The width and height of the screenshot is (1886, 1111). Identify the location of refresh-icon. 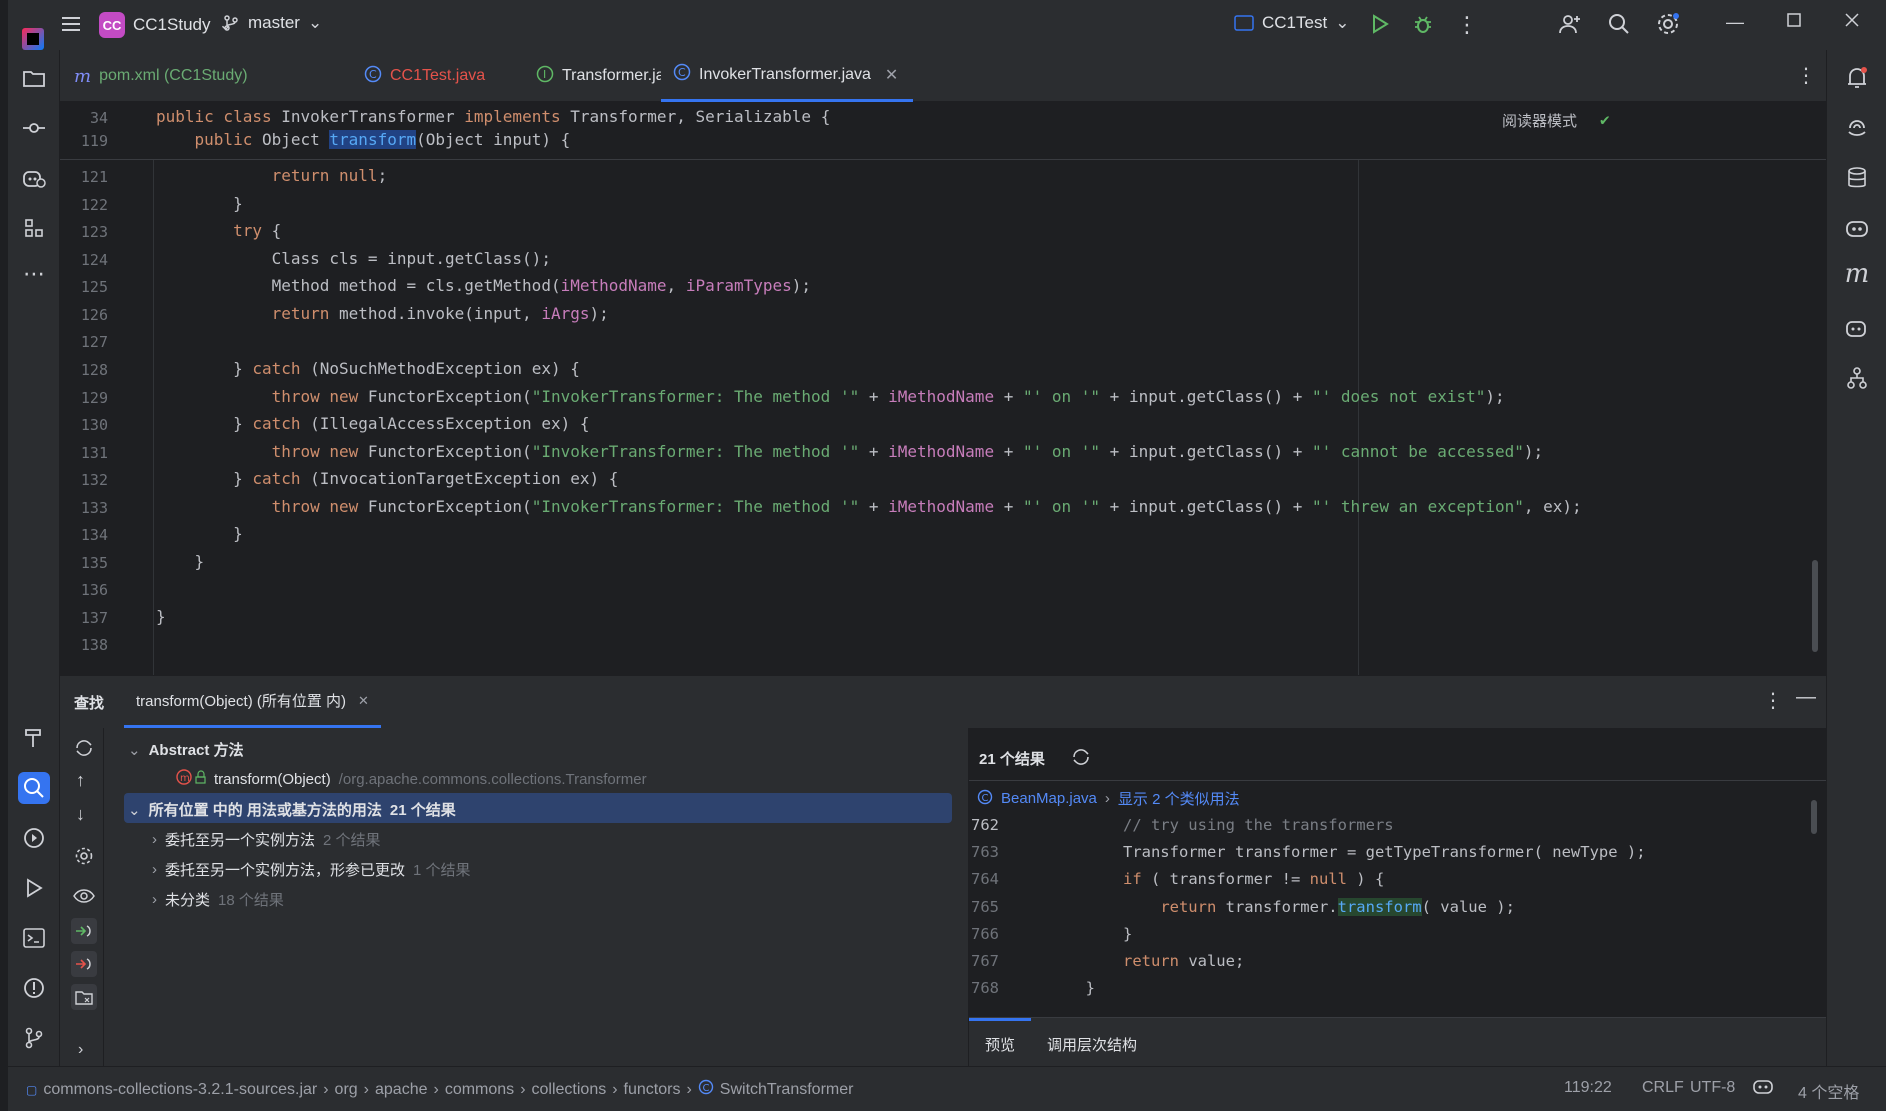
(1081, 757).